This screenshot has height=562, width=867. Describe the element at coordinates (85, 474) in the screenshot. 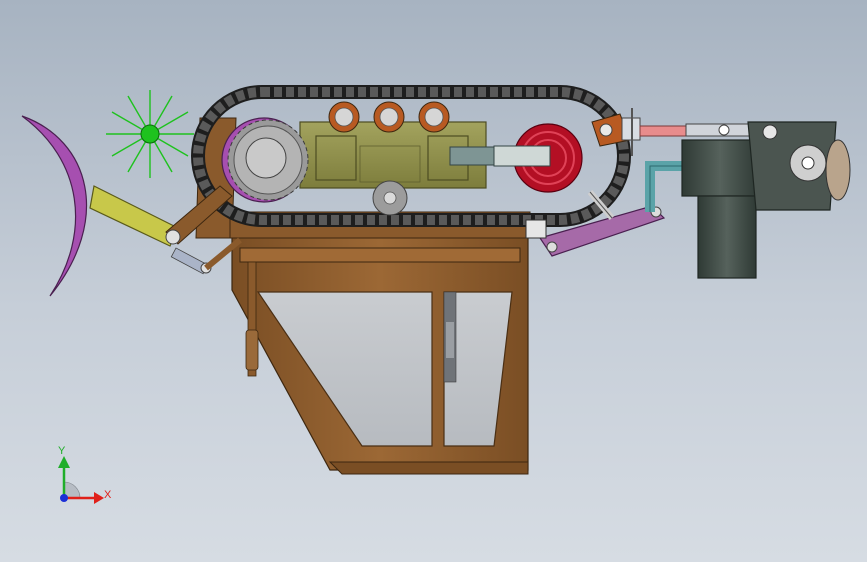

I see `axis-triad-icon: Y X` at that location.